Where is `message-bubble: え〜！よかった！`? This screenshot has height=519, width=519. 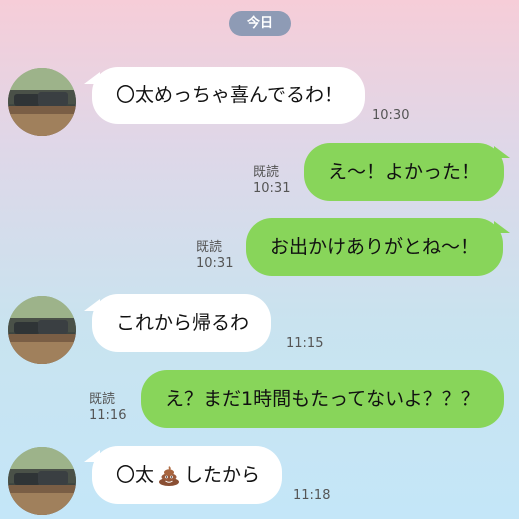 message-bubble: え〜！よかった！ is located at coordinates (404, 172).